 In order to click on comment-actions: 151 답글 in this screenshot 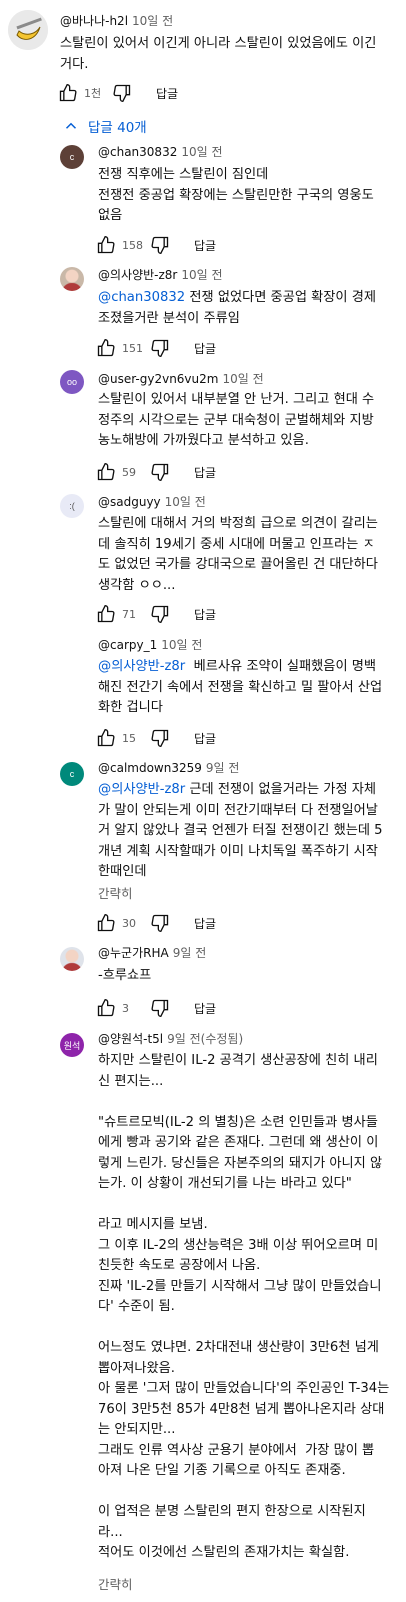, I will do `click(155, 348)`.